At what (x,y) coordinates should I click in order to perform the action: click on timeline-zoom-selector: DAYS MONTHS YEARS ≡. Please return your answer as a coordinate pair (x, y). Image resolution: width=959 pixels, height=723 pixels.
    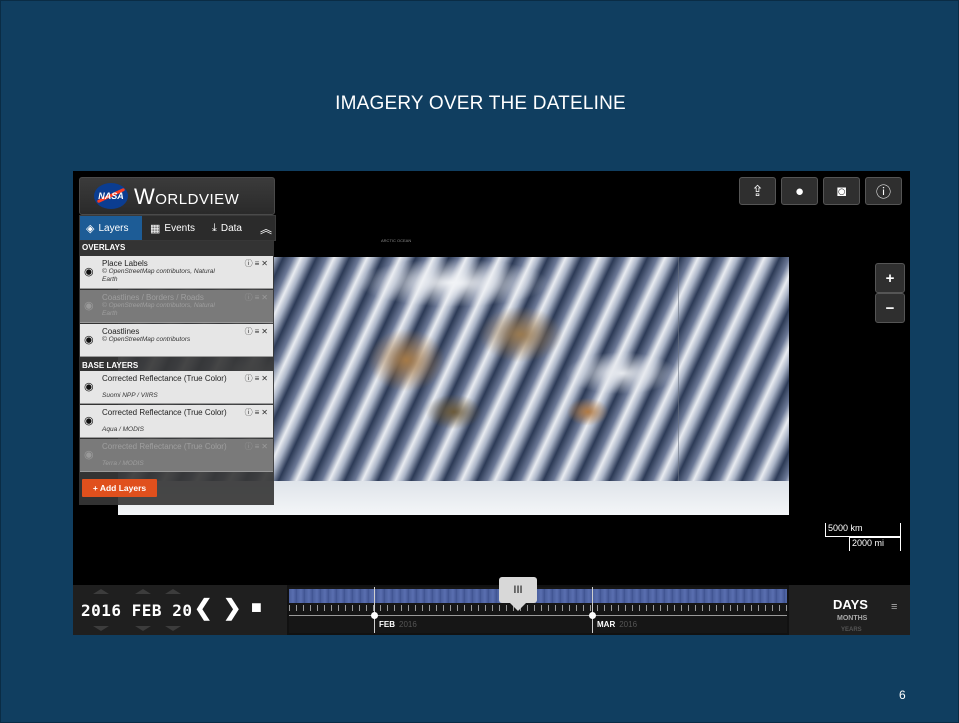
    Looking at the image, I should click on (849, 610).